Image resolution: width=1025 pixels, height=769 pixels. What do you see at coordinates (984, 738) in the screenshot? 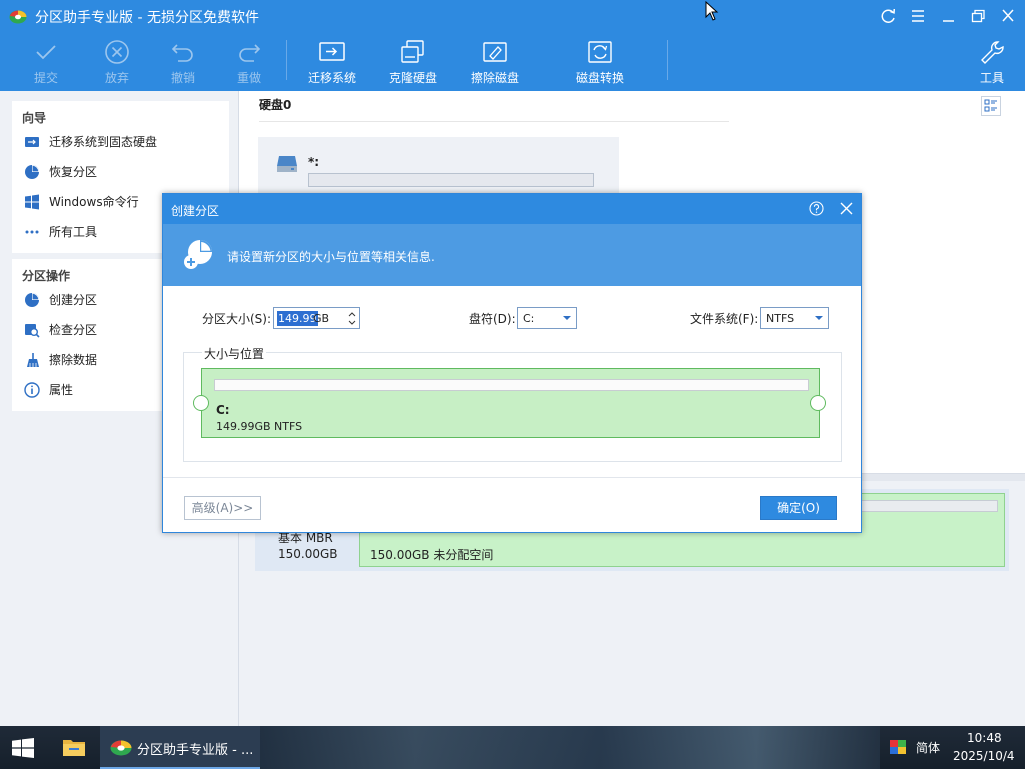
I see `clock-time: 10:48` at bounding box center [984, 738].